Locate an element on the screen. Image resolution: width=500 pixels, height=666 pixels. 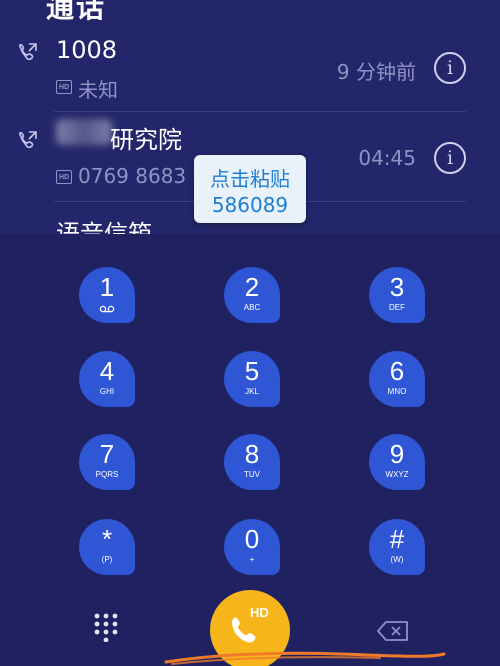
key-letters: GHI is located at coordinates (107, 391).